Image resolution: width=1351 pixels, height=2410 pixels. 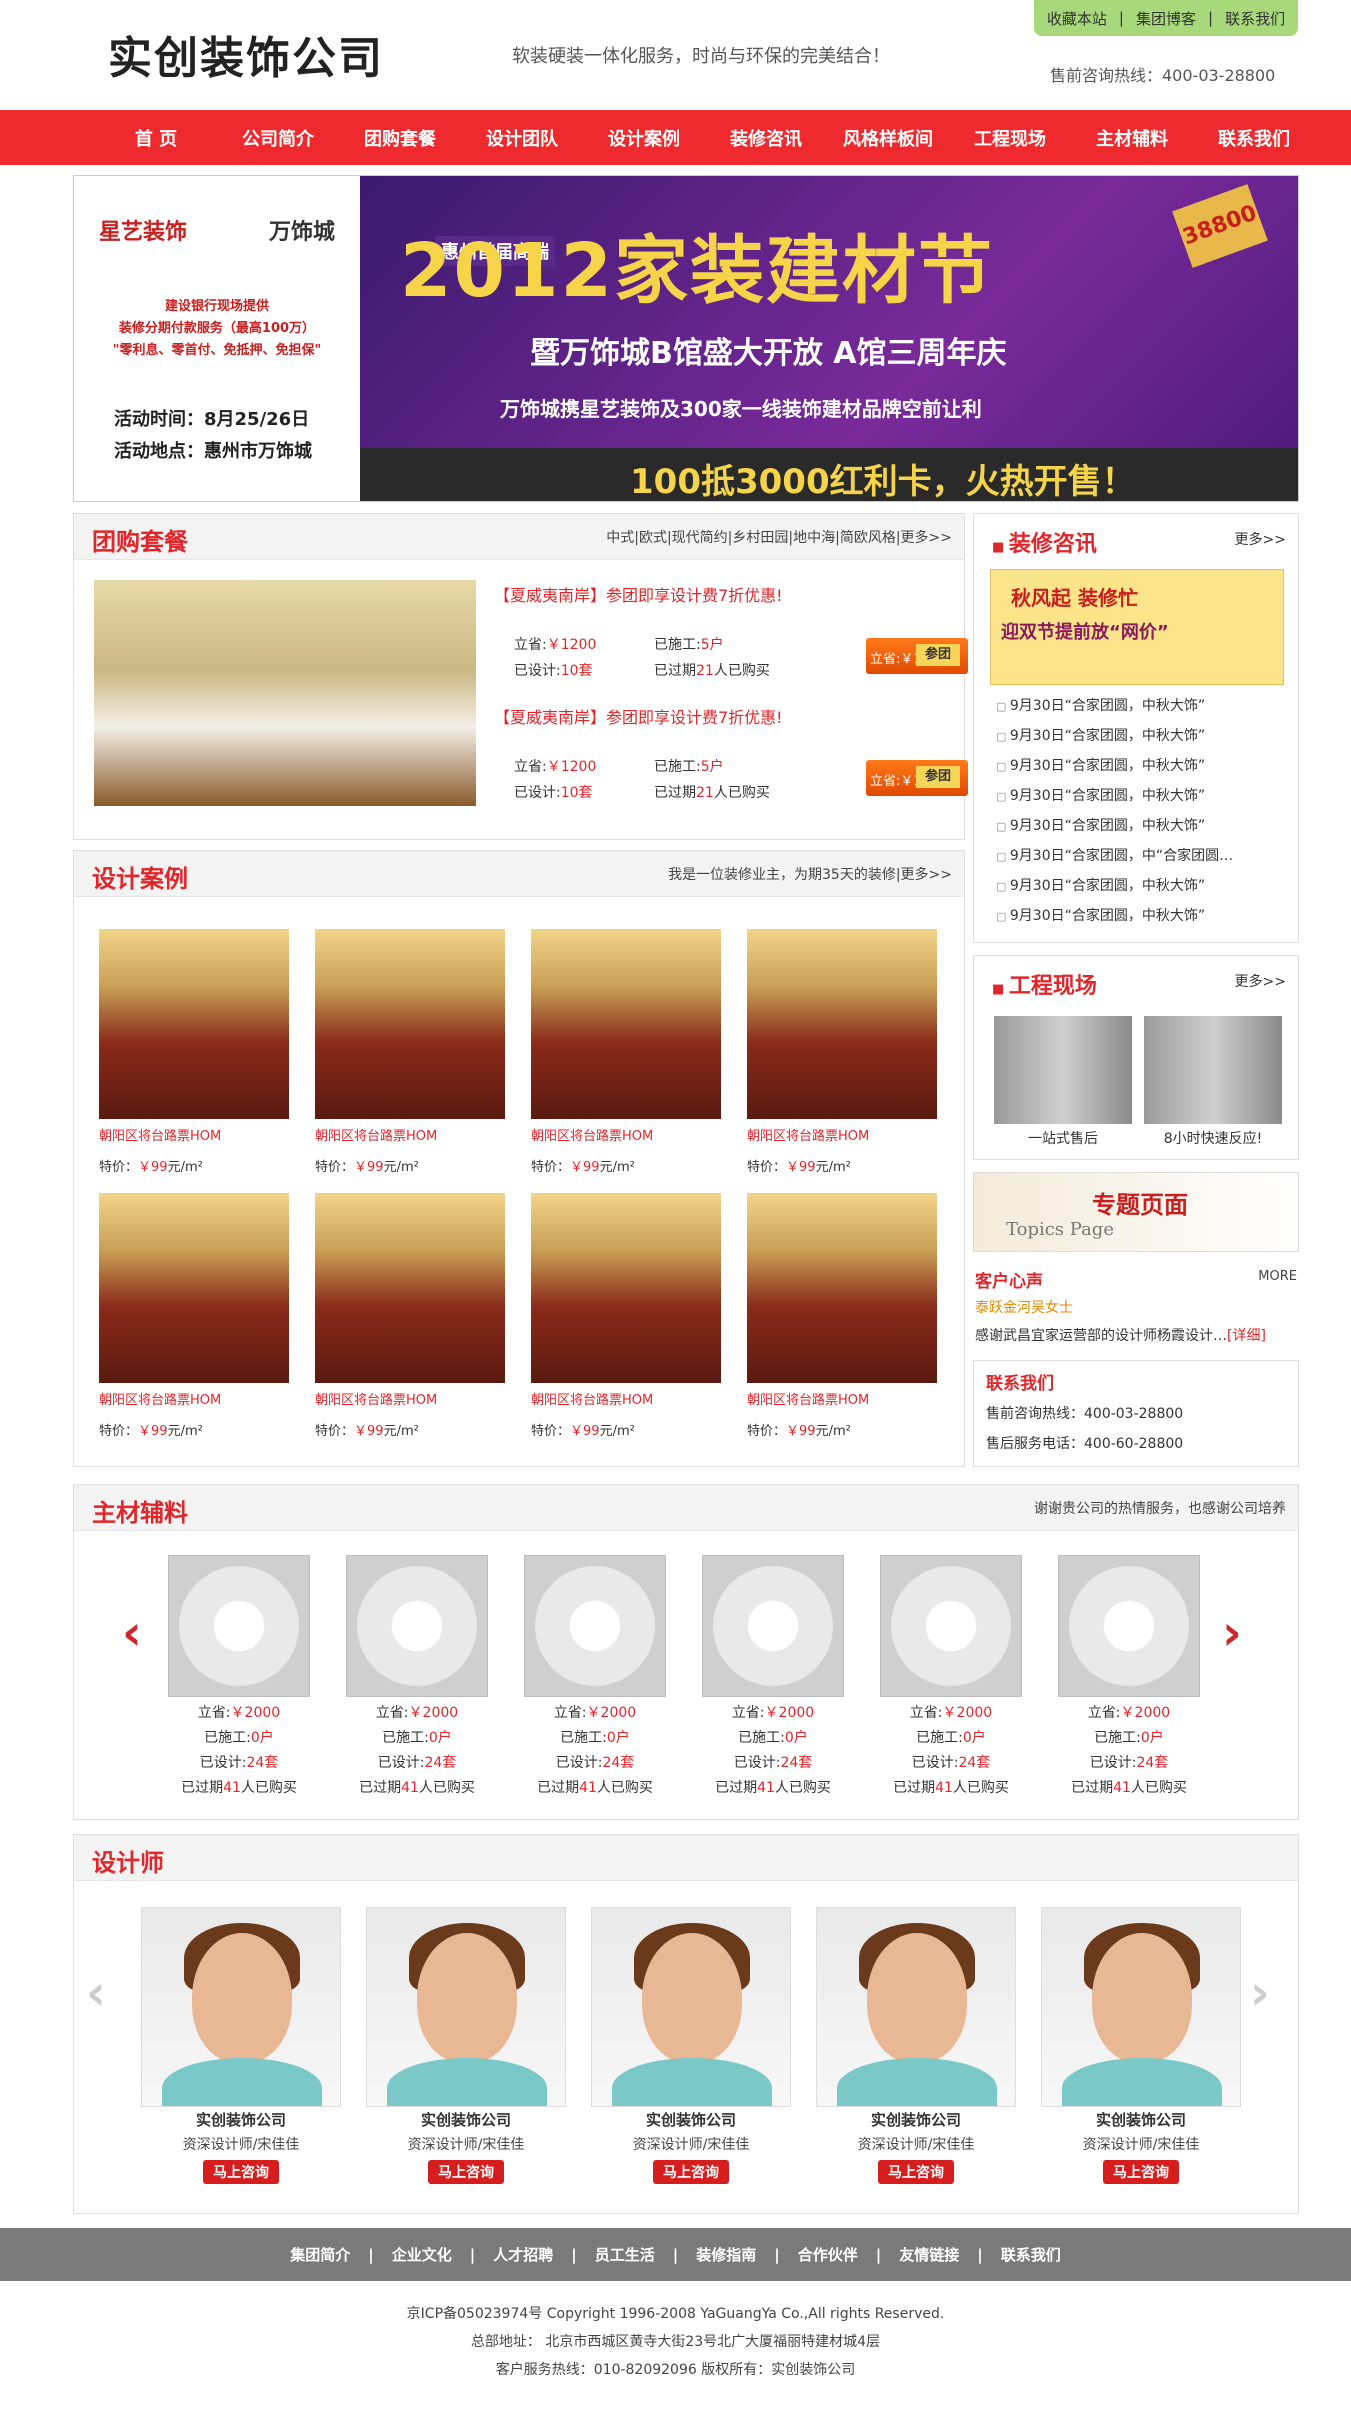 What do you see at coordinates (523, 2254) in the screenshot?
I see `footer-link: 人才招聘` at bounding box center [523, 2254].